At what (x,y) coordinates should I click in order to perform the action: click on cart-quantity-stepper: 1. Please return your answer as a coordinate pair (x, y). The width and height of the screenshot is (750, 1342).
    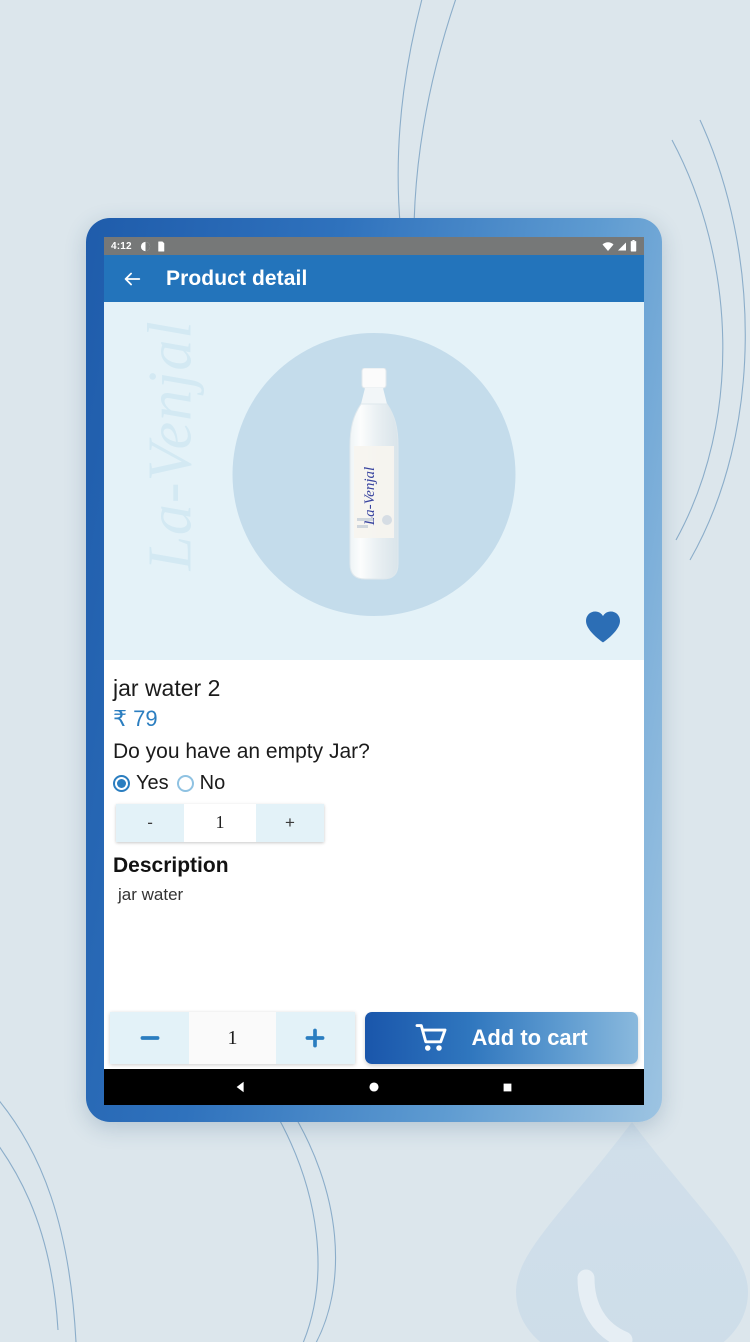
    Looking at the image, I should click on (232, 1038).